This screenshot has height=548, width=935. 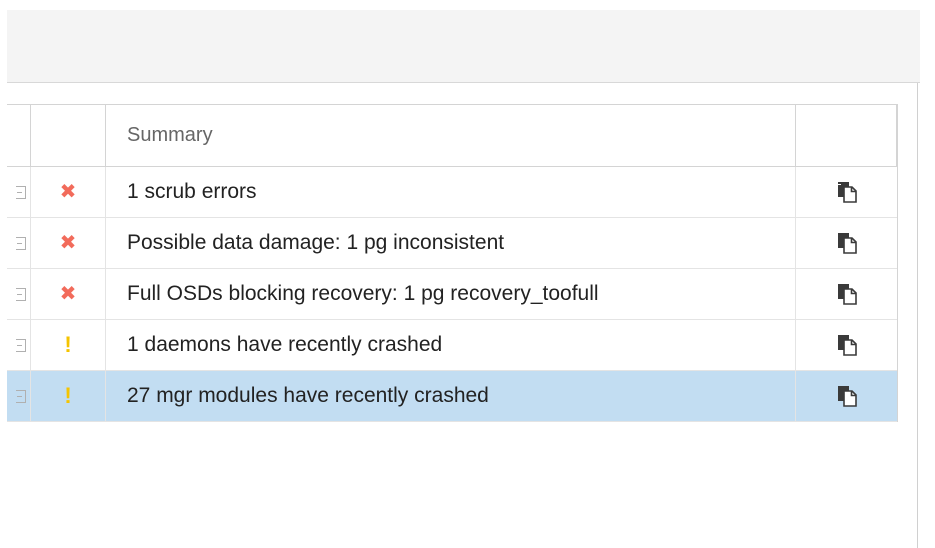 I want to click on table-row: ✖ 1 scrub errors, so click(x=452, y=192).